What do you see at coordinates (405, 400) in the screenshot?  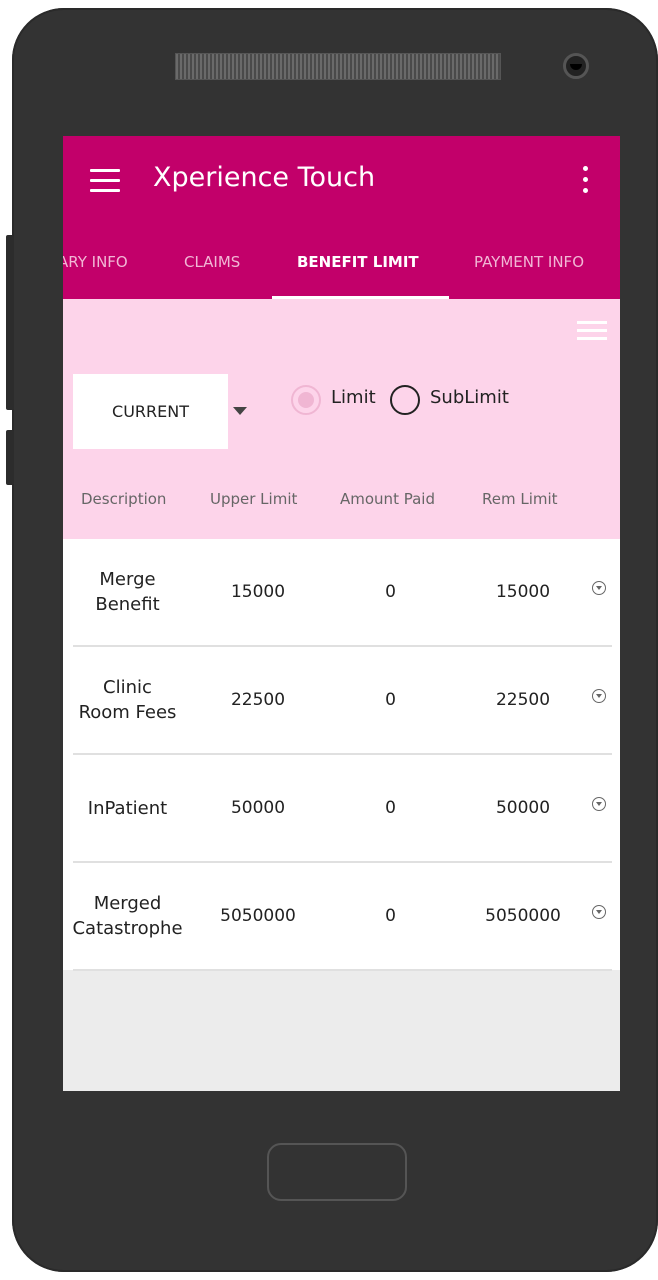 I see `sublimit-radio` at bounding box center [405, 400].